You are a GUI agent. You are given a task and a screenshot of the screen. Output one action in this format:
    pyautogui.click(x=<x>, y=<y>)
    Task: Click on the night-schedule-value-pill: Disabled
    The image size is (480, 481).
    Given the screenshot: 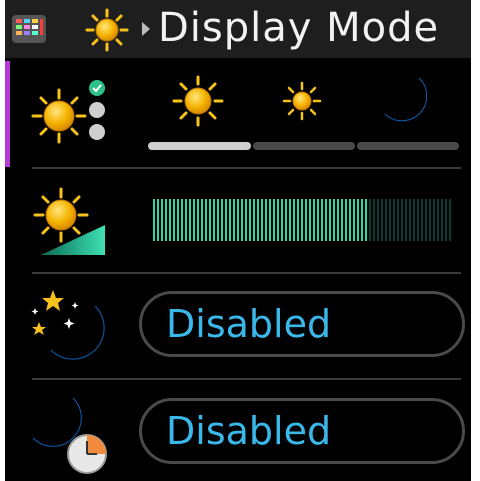 What is the action you would take?
    pyautogui.click(x=302, y=431)
    